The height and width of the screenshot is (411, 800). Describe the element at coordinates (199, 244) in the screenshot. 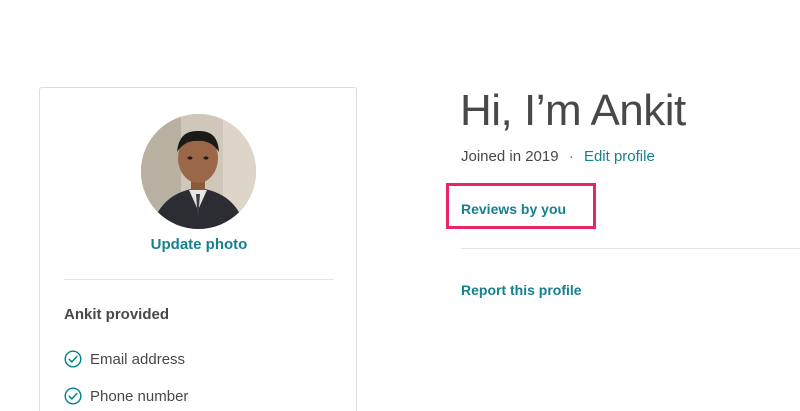

I see `update-photo-link: Update photo` at that location.